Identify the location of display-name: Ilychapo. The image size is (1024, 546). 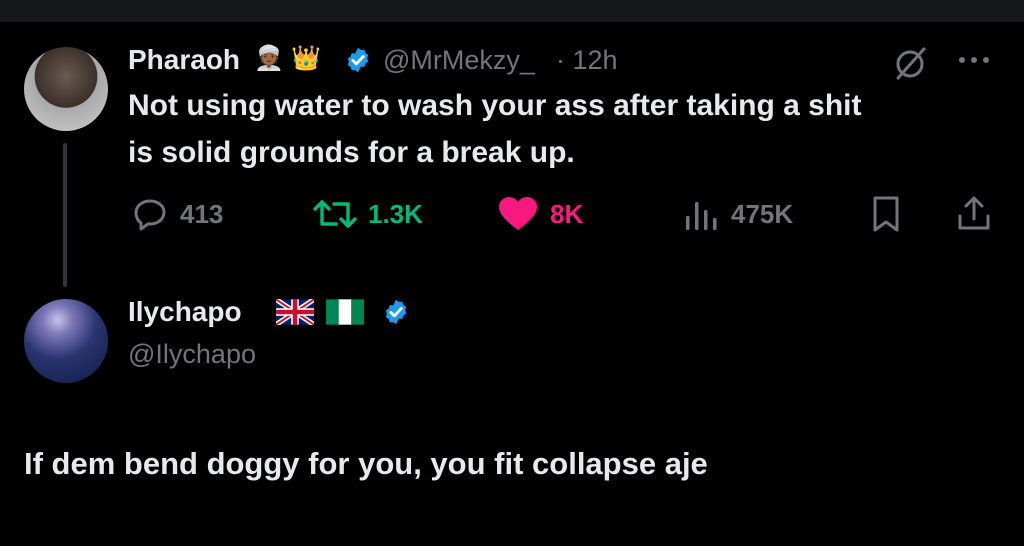
(185, 312).